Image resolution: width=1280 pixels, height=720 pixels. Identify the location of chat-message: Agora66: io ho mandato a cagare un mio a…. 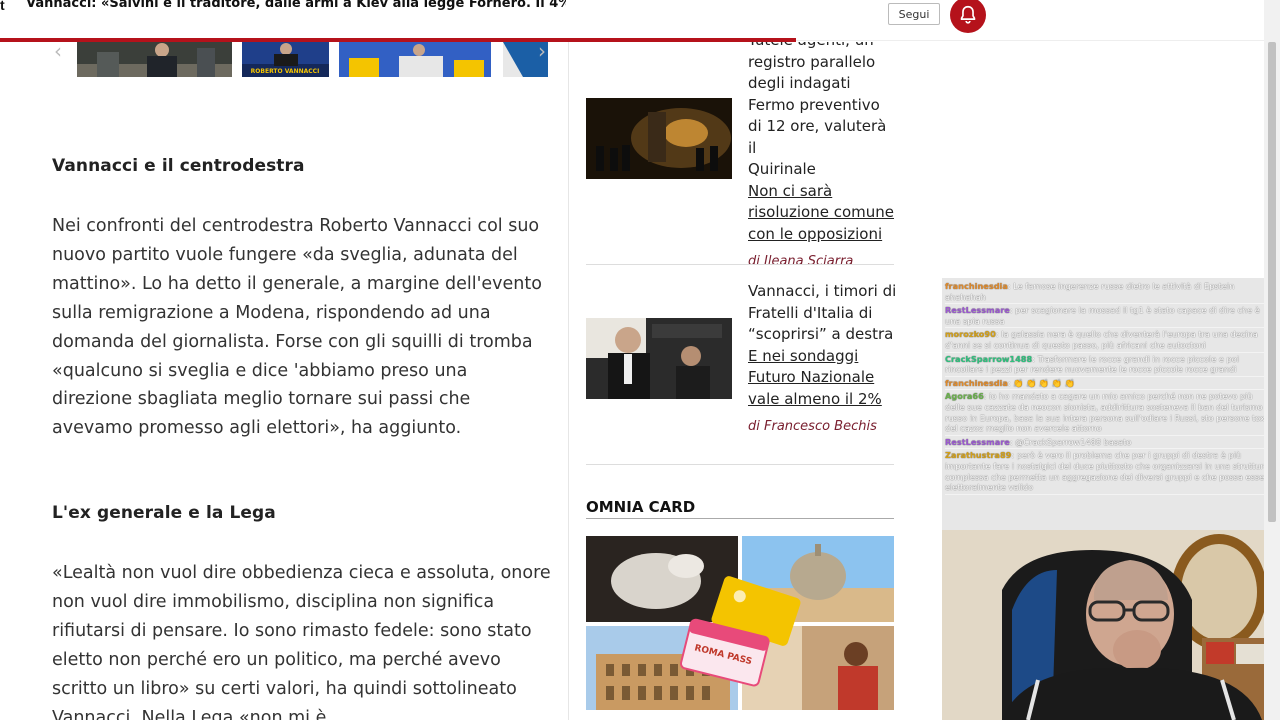
(1109, 413).